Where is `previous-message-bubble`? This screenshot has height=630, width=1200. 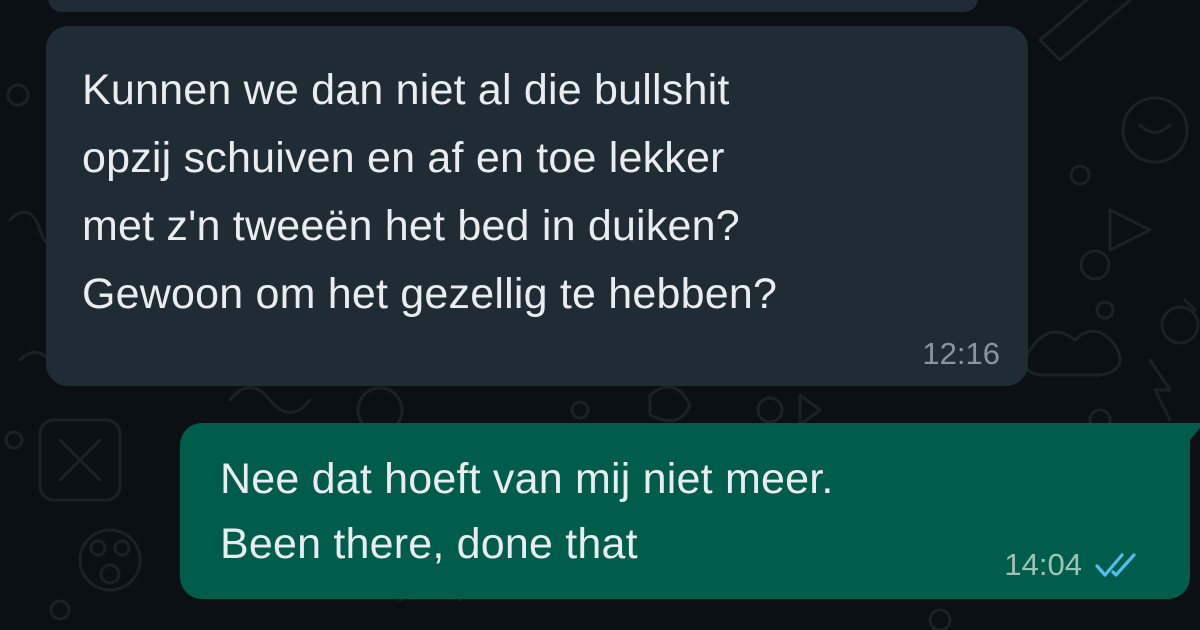 previous-message-bubble is located at coordinates (513, 6).